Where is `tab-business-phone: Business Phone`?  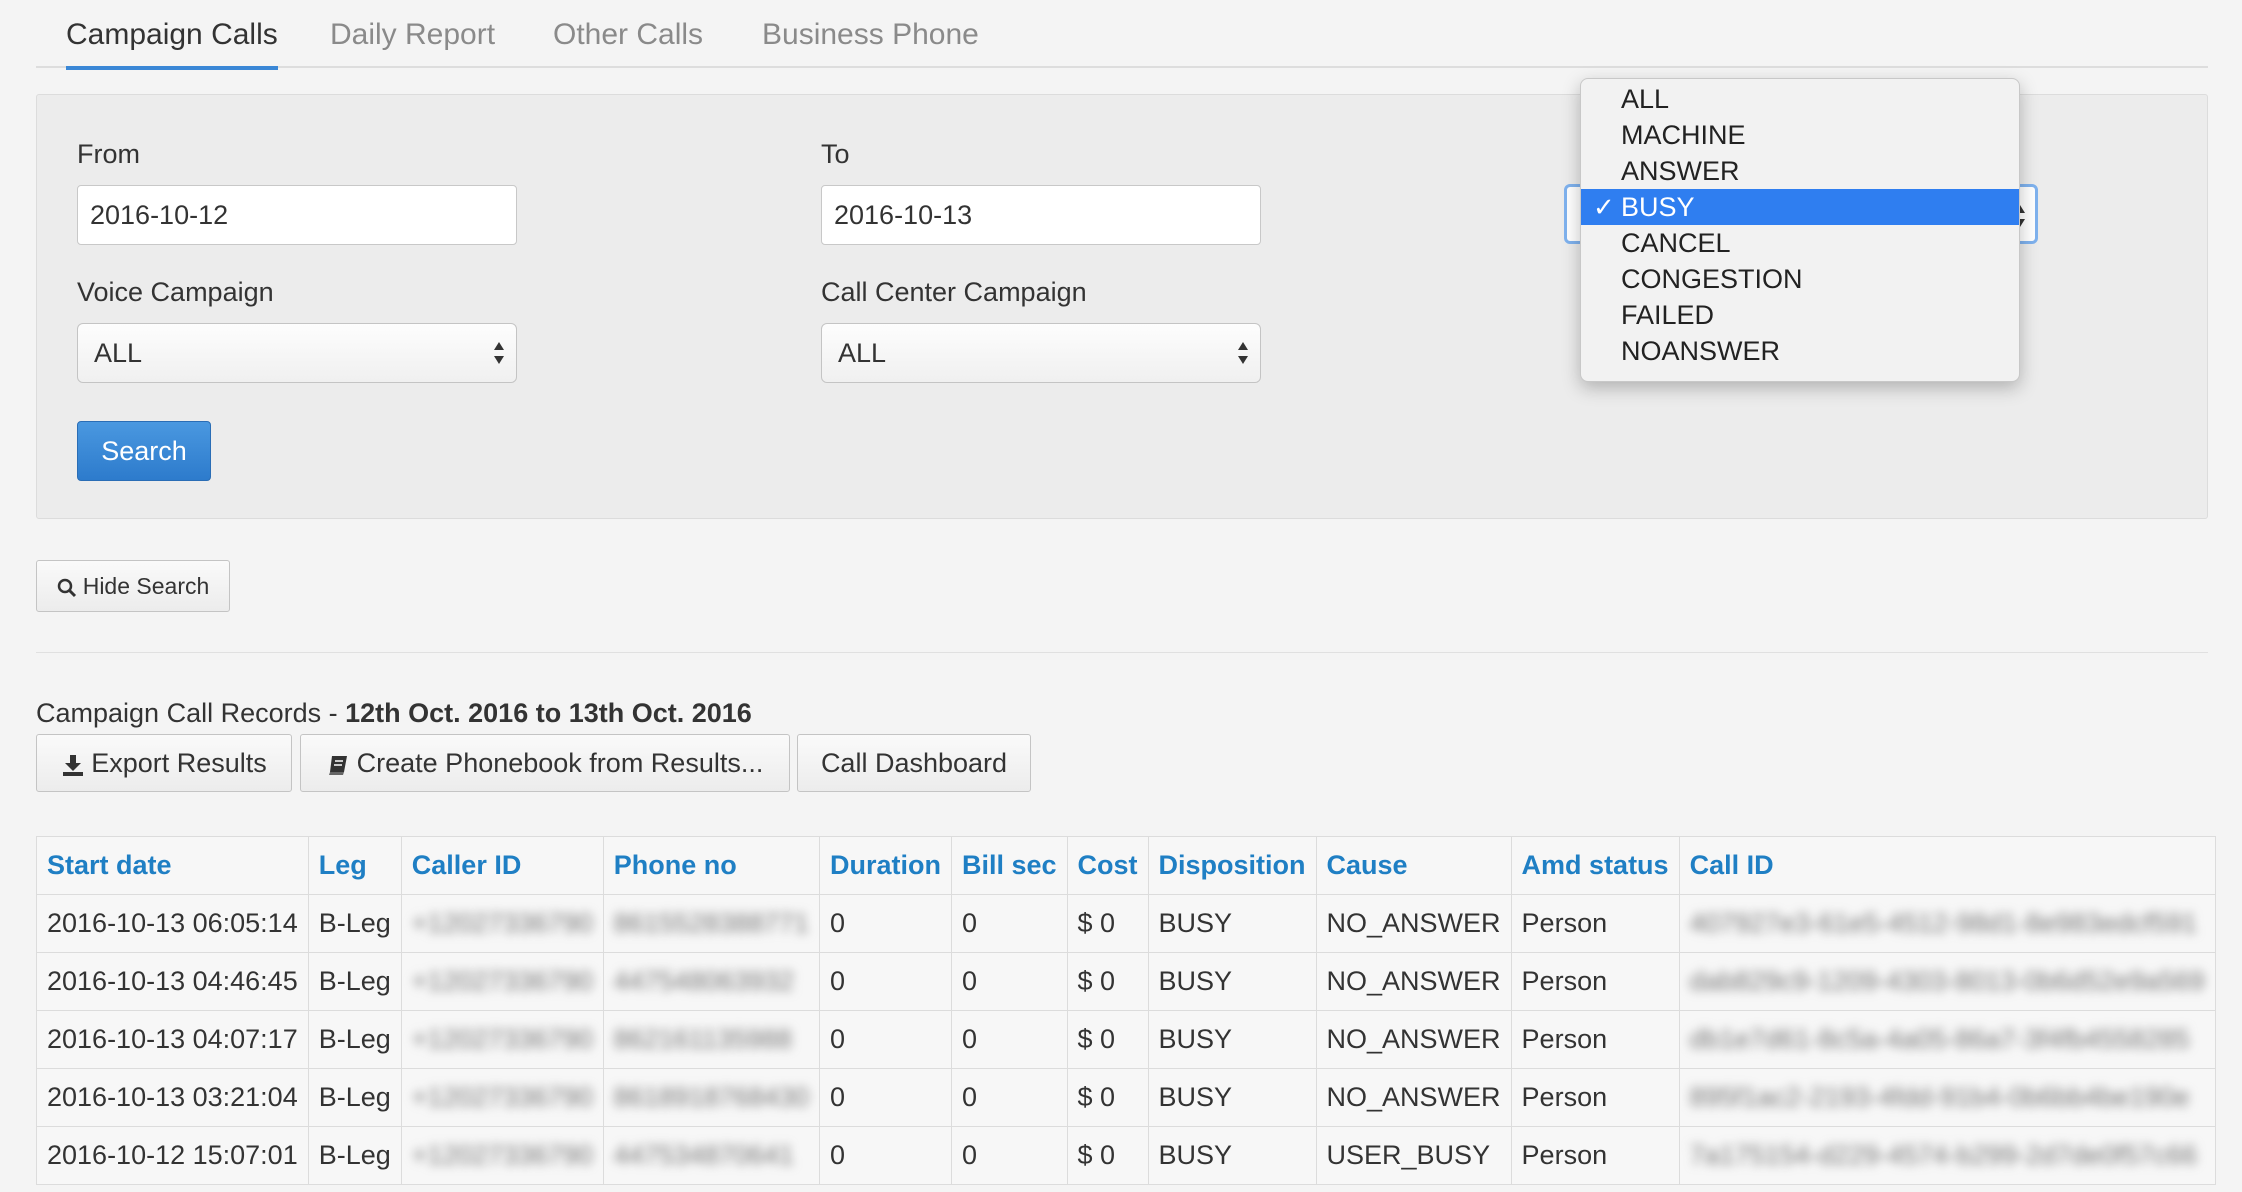 tab-business-phone: Business Phone is located at coordinates (870, 43).